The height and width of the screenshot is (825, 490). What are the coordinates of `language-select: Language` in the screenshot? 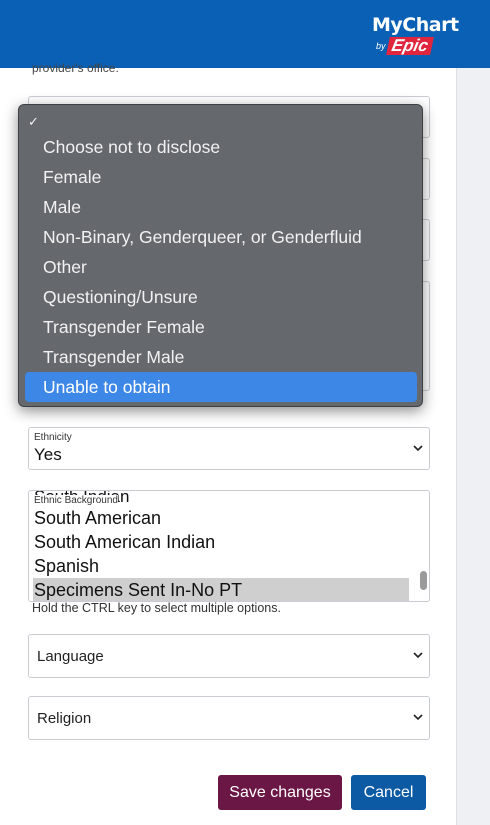 It's located at (229, 656).